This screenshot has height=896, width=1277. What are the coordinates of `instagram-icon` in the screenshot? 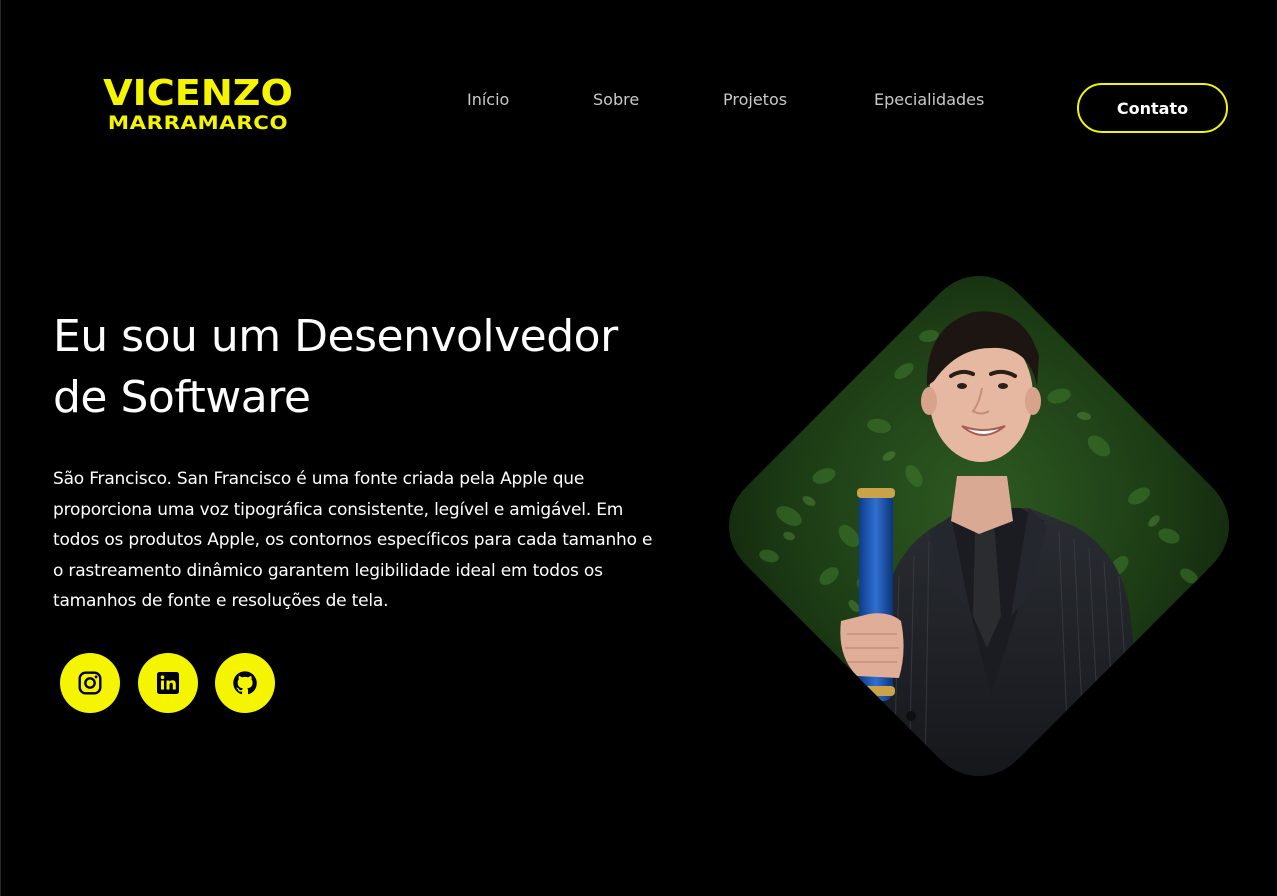 It's located at (90, 683).